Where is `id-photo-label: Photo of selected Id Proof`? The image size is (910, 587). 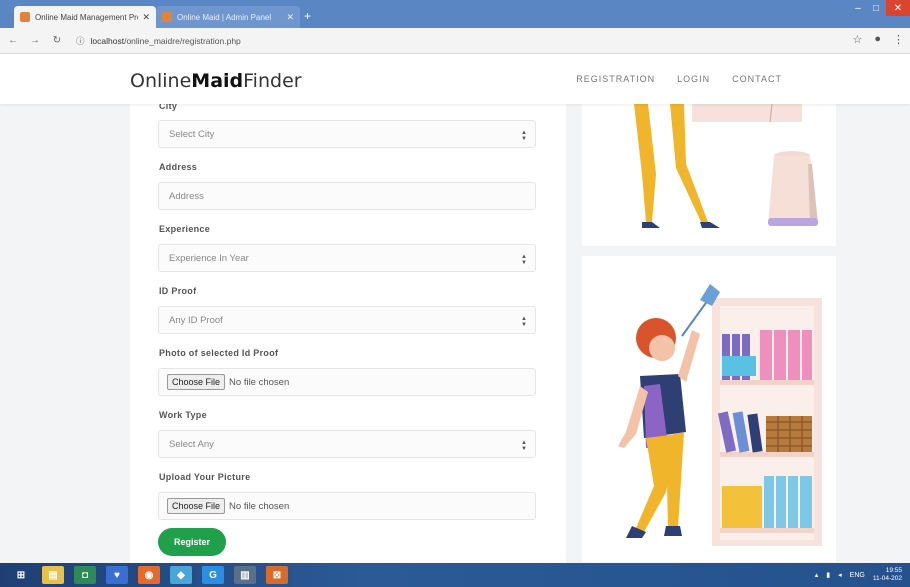 id-photo-label: Photo of selected Id Proof is located at coordinates (219, 353).